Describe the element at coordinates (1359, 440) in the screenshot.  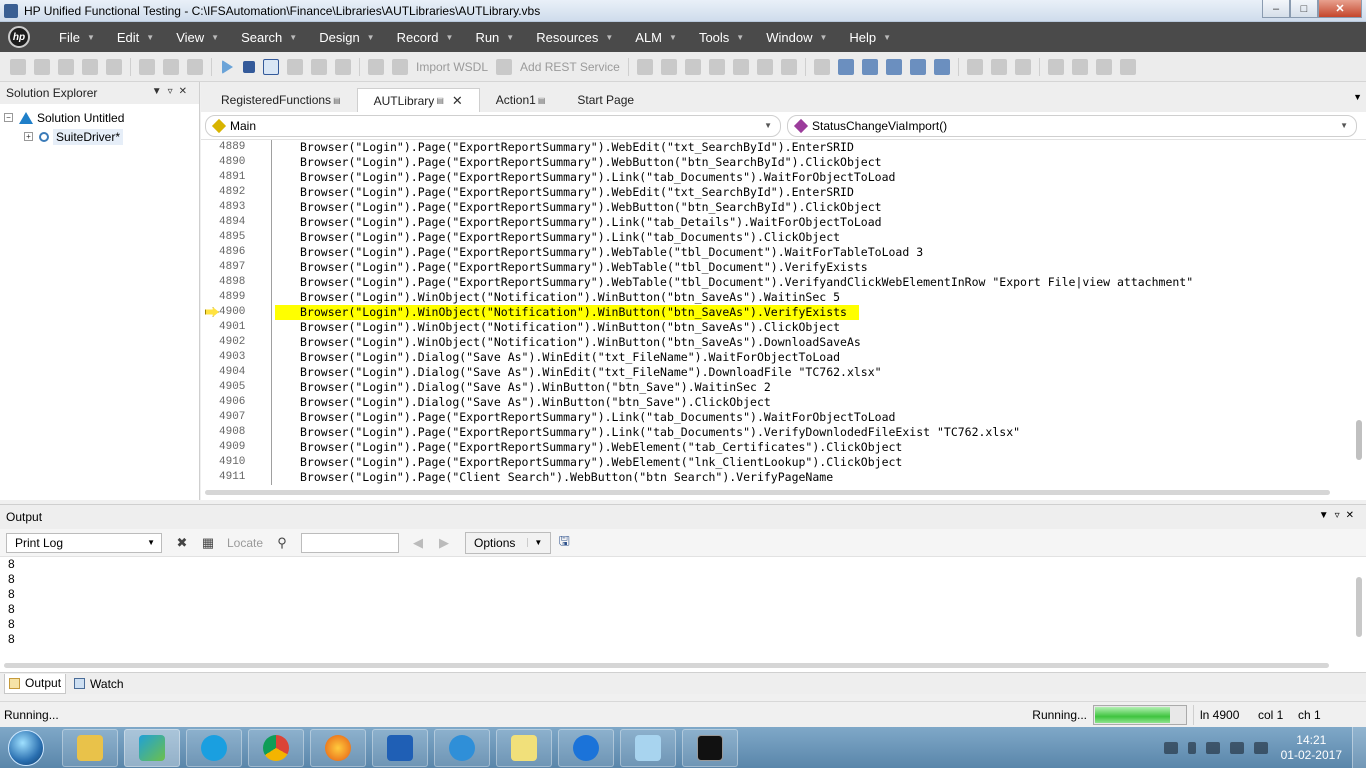
I see `scrollbar-thumb` at that location.